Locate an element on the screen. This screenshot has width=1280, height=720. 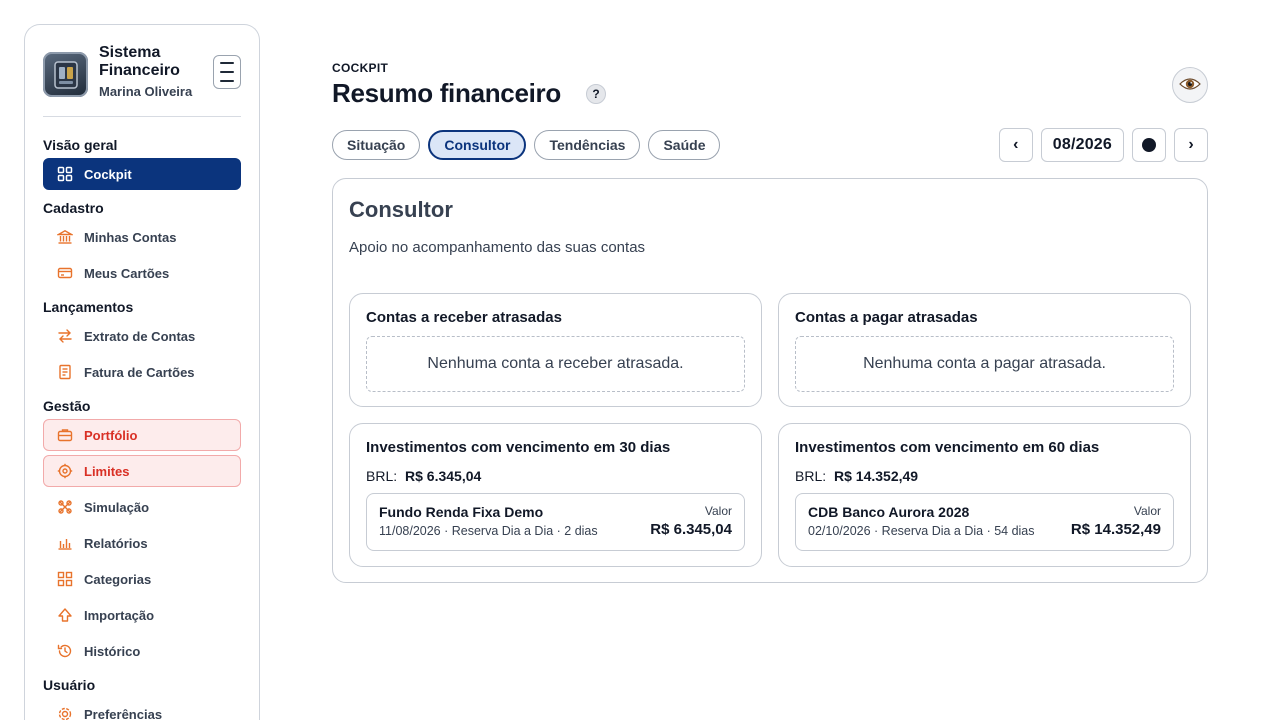
sidebar-item-importacao: Importação is located at coordinates (142, 615).